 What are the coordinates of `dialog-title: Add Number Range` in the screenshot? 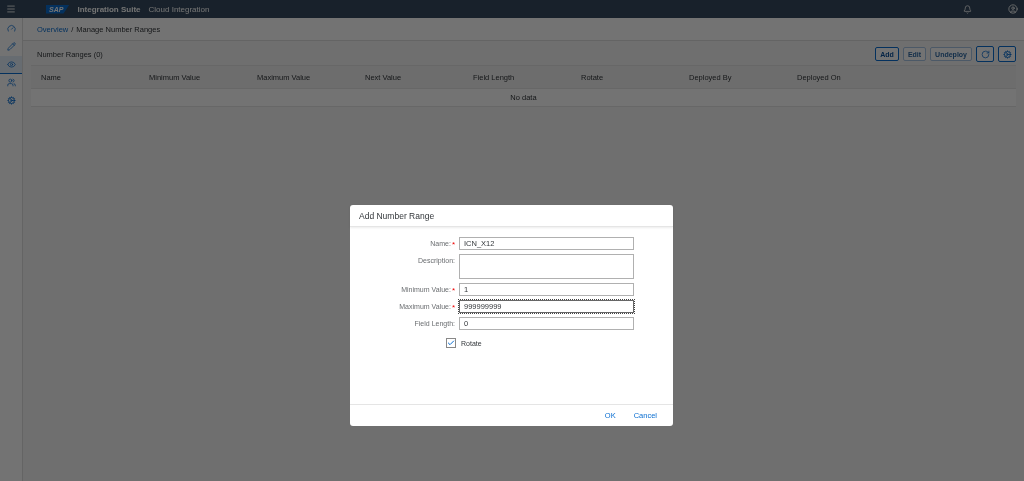 It's located at (511, 216).